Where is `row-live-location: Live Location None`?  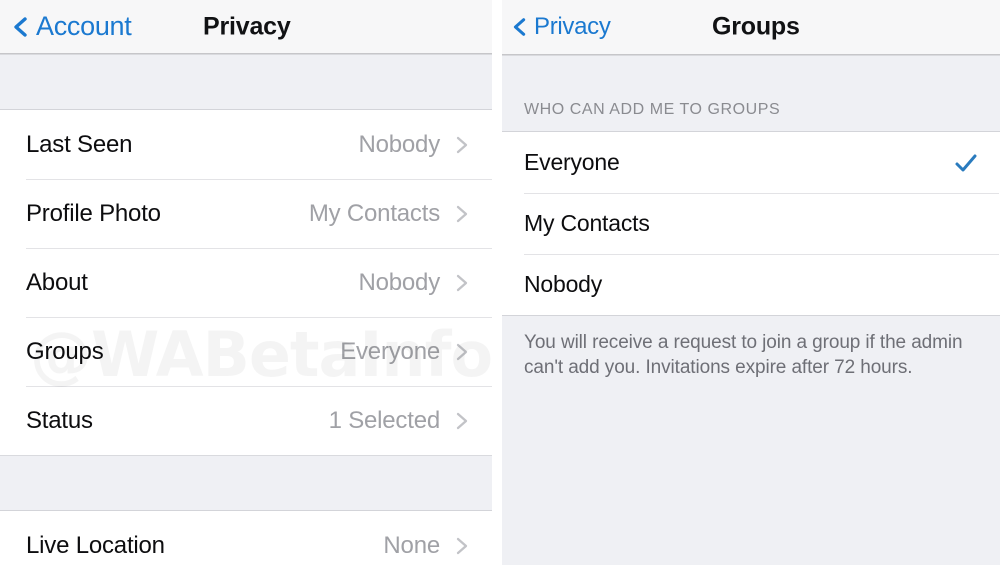 row-live-location: Live Location None is located at coordinates (246, 538).